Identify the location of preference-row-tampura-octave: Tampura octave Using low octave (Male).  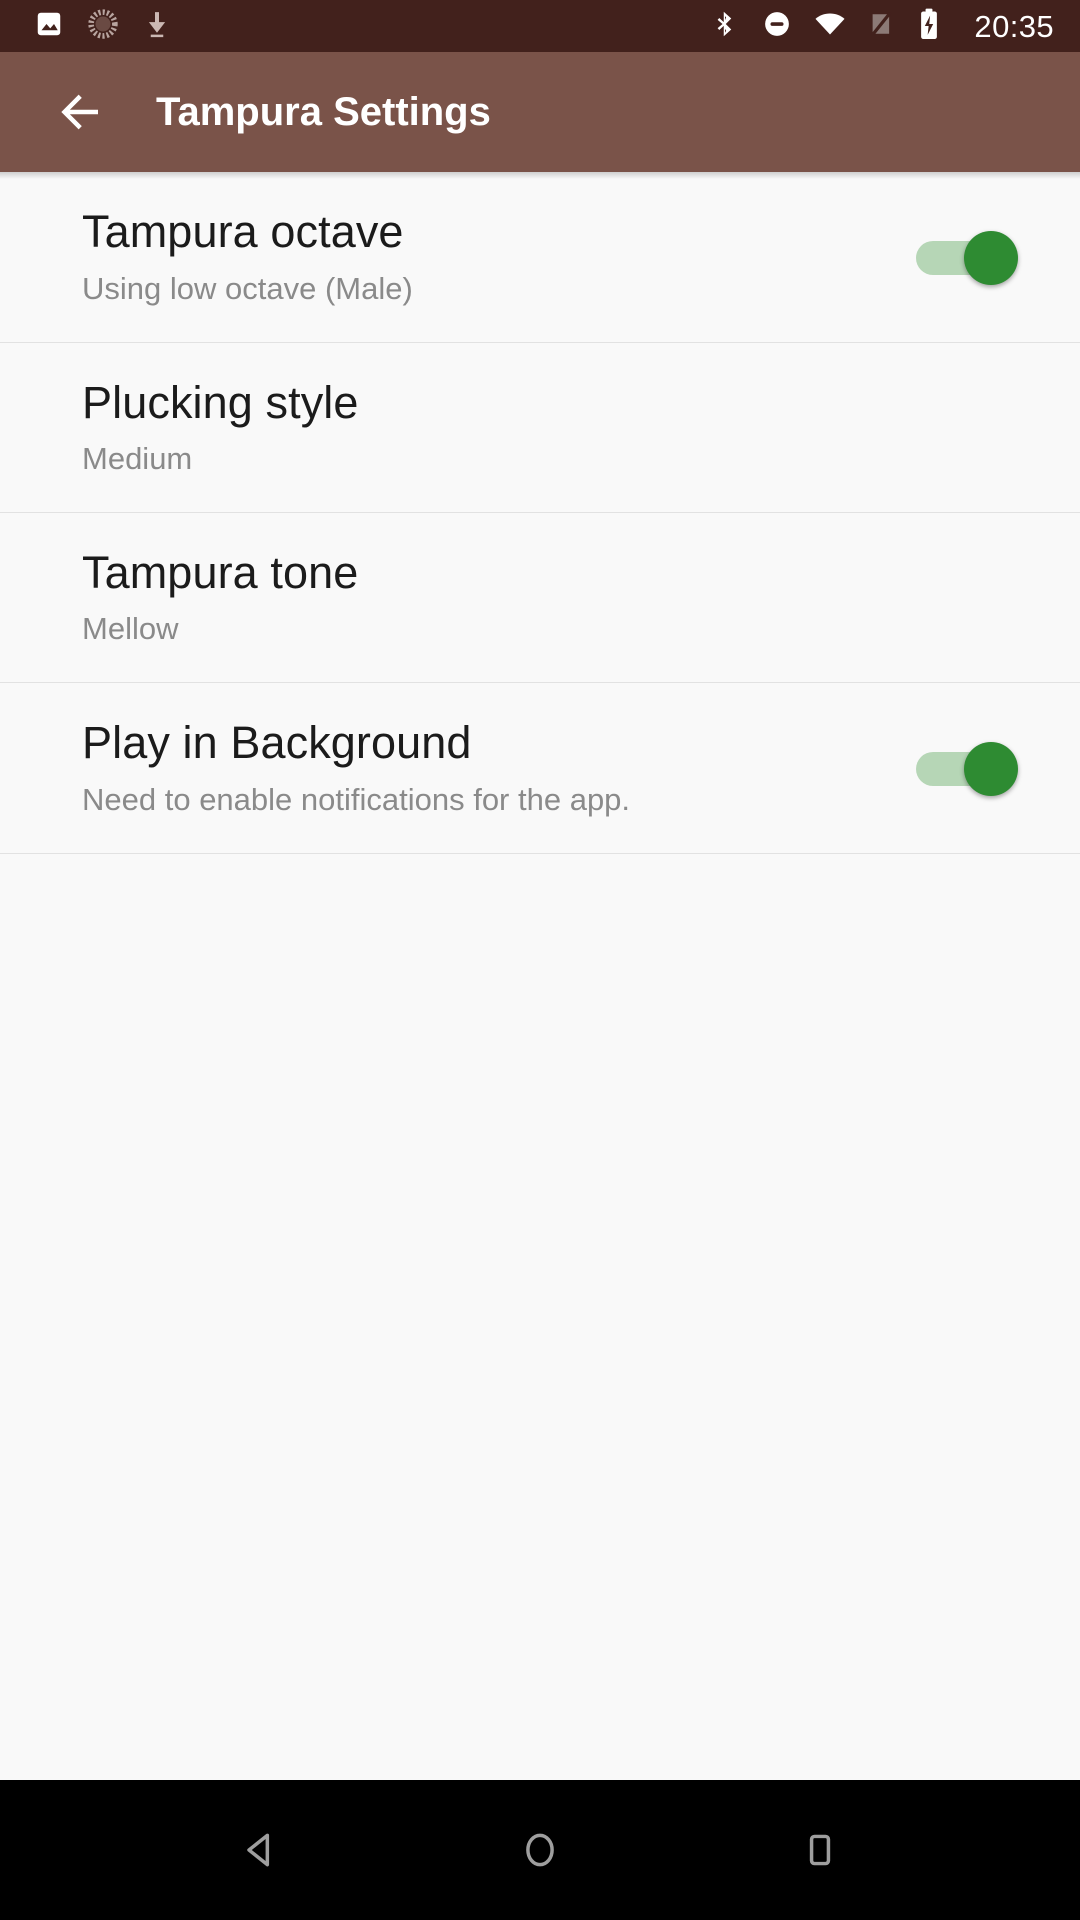
(540, 257).